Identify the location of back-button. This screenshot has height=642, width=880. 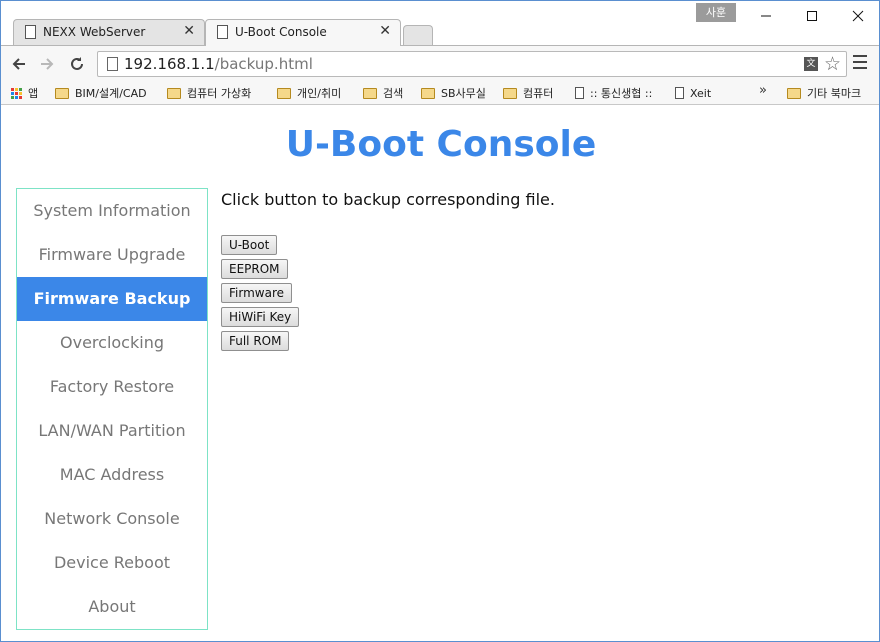
(19, 64).